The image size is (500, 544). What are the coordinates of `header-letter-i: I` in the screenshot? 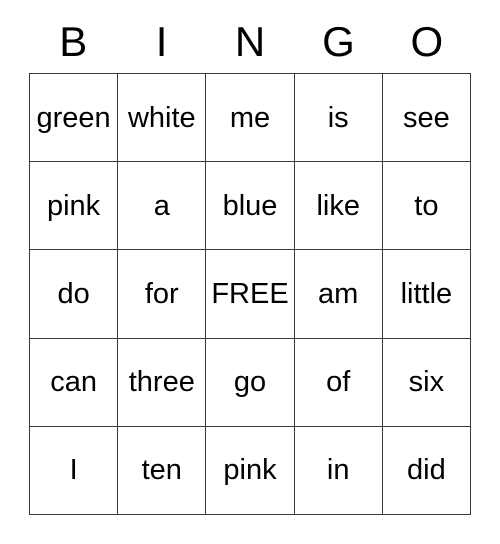 It's located at (161, 41).